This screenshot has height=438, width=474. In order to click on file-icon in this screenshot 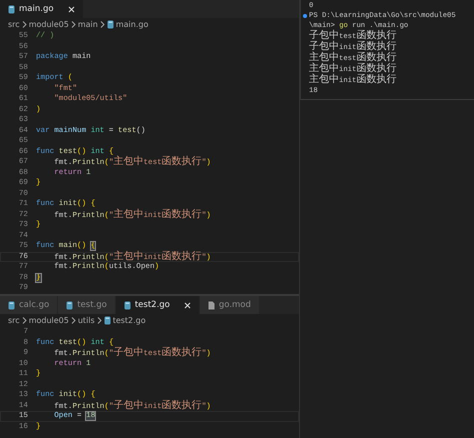, I will do `click(211, 305)`.